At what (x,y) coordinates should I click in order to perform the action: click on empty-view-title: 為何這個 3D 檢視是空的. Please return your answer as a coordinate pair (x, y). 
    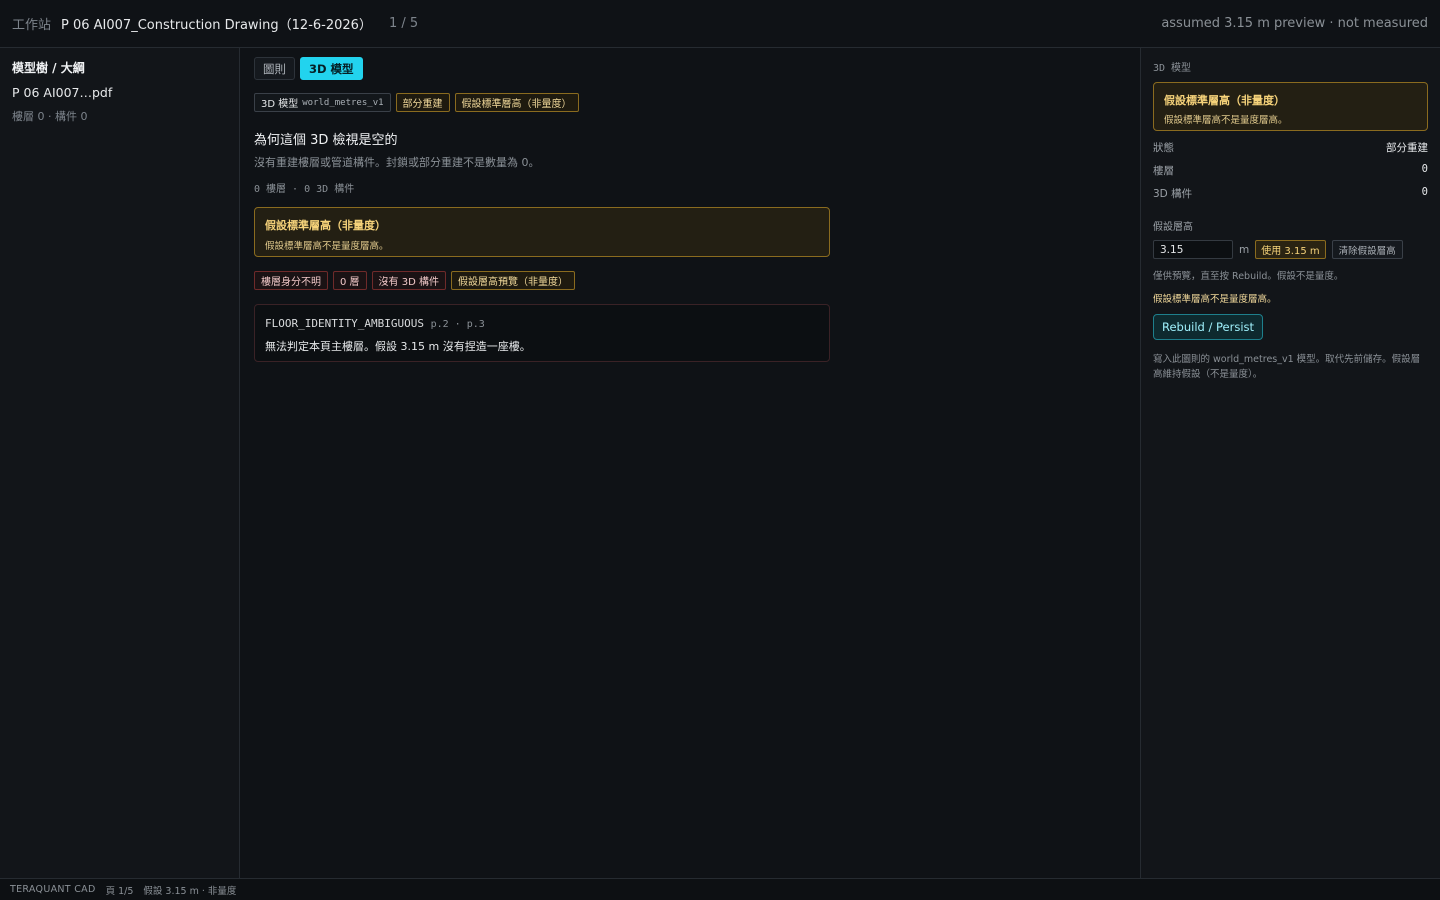
    Looking at the image, I should click on (326, 140).